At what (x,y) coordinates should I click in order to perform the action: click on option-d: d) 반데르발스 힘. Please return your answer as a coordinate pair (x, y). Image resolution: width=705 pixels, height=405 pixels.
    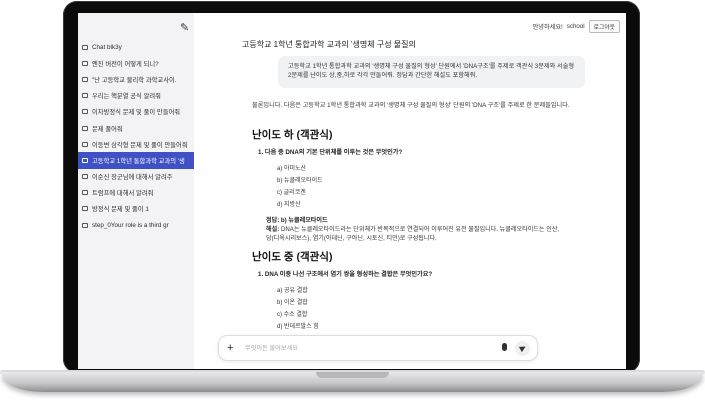
    Looking at the image, I should click on (298, 327).